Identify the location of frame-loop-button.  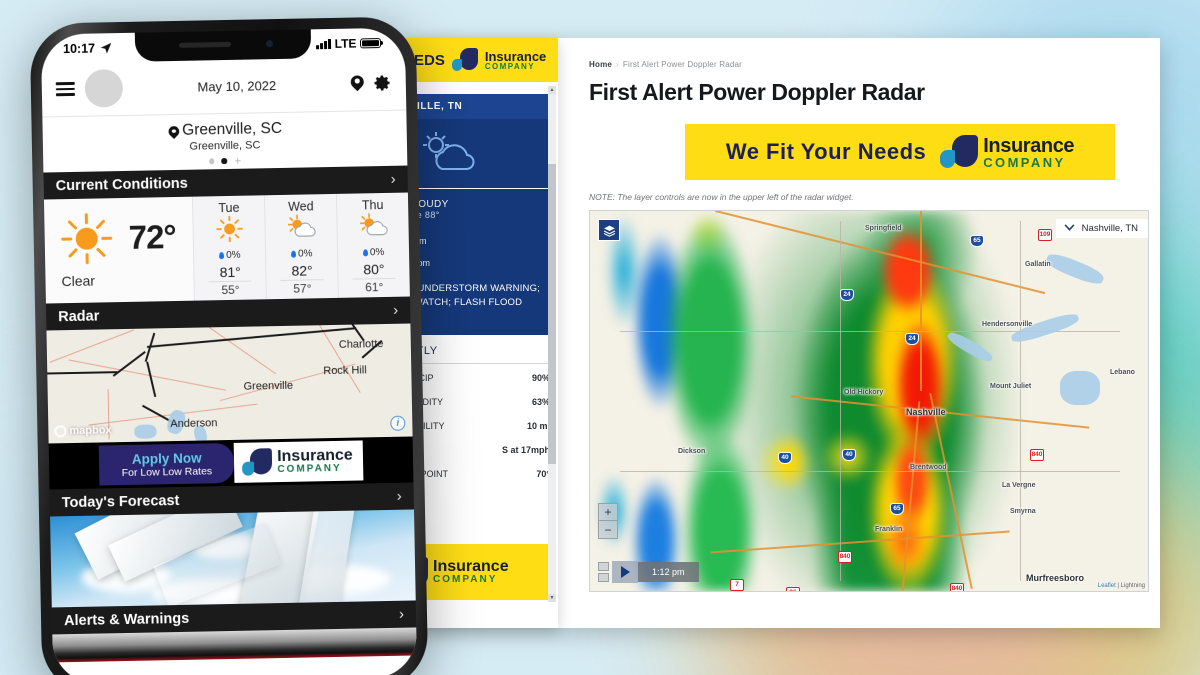
(603, 577).